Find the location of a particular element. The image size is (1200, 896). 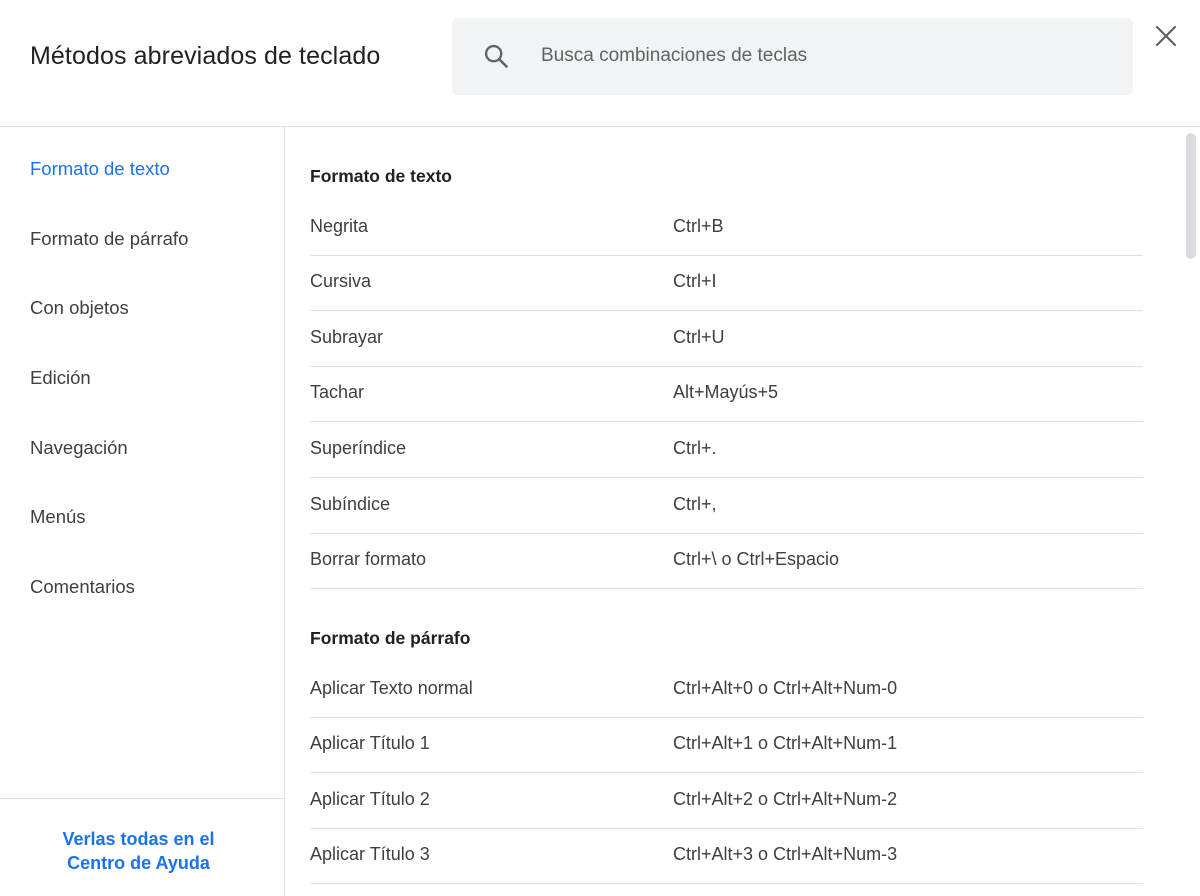

shortcut-action: Aplicar Texto normal is located at coordinates (391, 688).